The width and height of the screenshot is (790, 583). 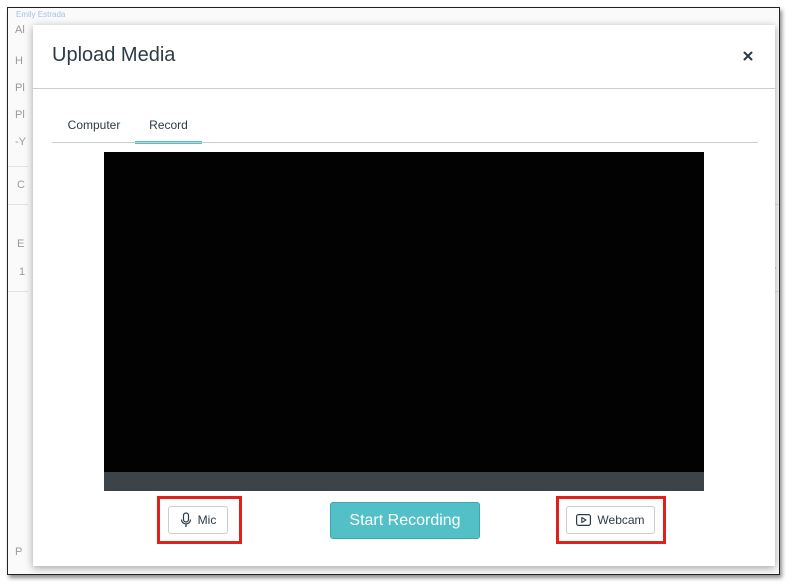 What do you see at coordinates (186, 520) in the screenshot?
I see `microphone-icon` at bounding box center [186, 520].